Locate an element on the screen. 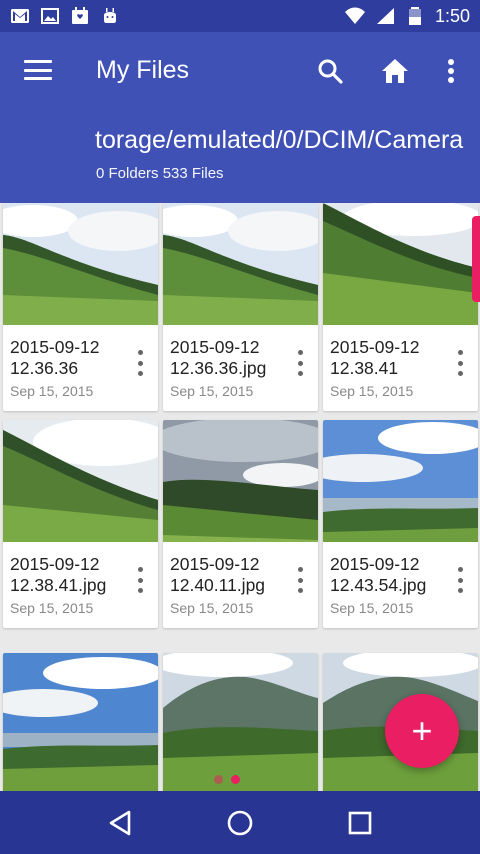  navigation-bar is located at coordinates (240, 822).